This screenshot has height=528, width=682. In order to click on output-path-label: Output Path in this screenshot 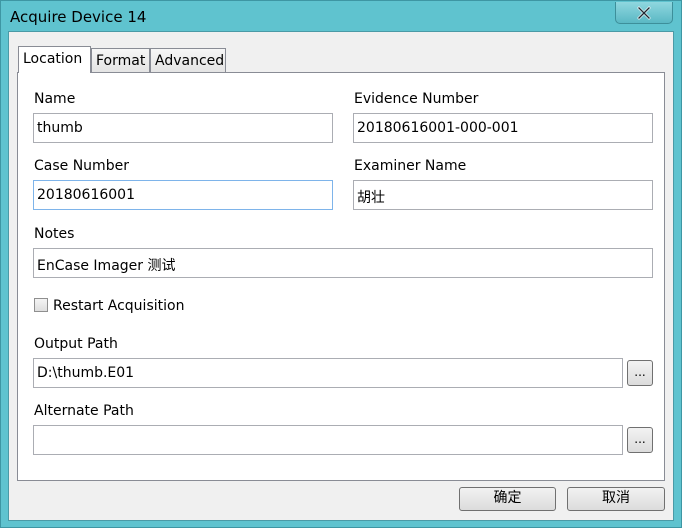, I will do `click(76, 344)`.